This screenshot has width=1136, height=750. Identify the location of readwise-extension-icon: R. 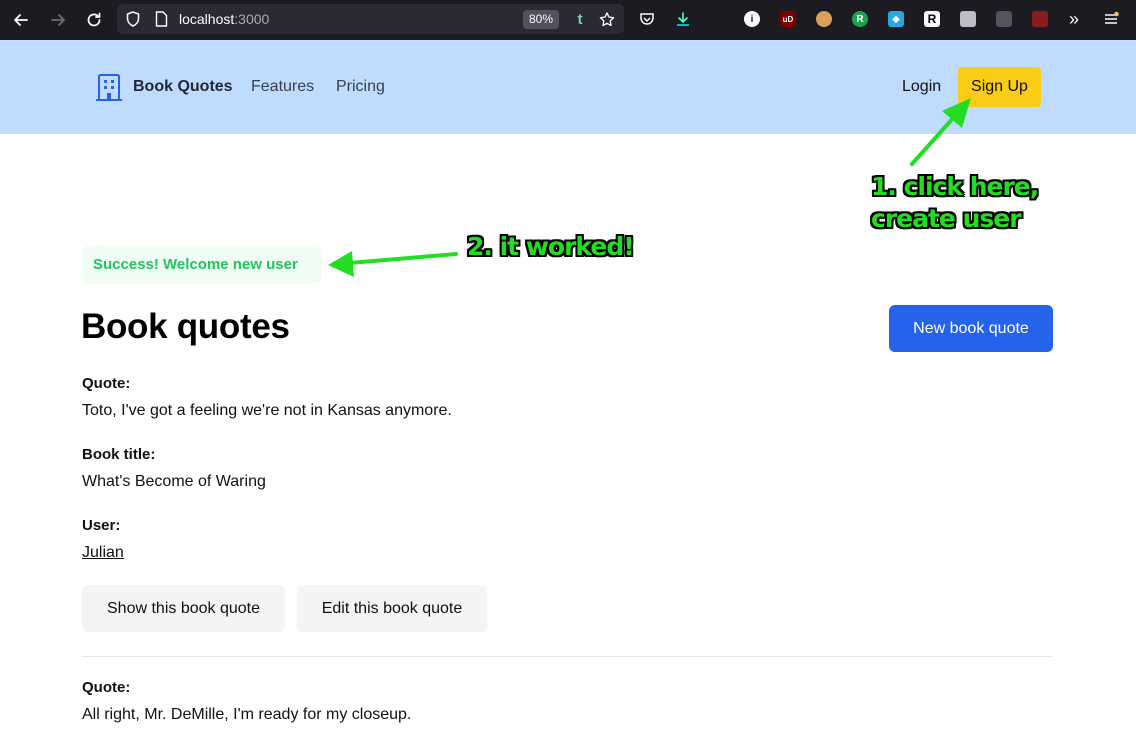
(860, 19).